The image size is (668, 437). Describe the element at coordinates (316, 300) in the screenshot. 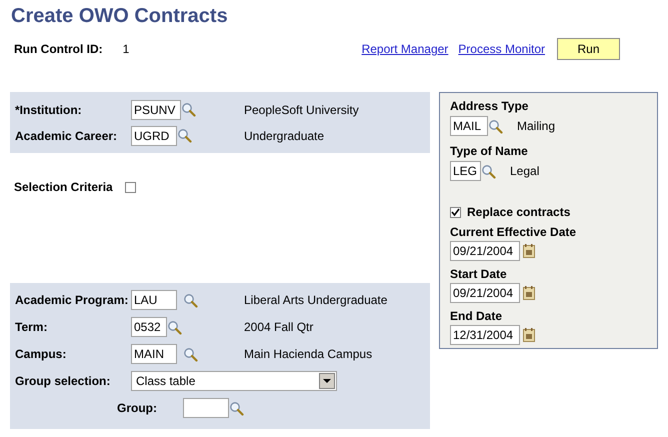

I see `field-description: Liberal Arts Undergraduate` at that location.